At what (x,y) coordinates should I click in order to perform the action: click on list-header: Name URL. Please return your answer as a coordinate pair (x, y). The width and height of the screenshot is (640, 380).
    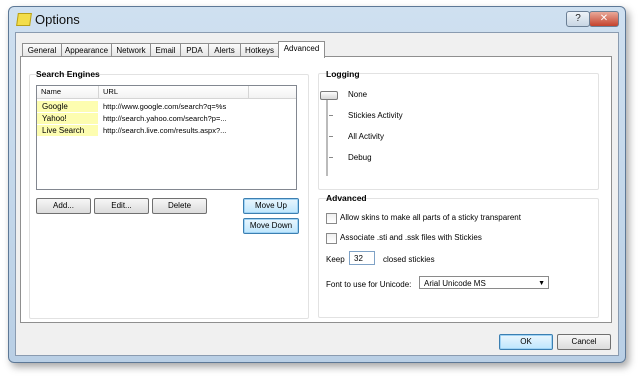
    Looking at the image, I should click on (166, 92).